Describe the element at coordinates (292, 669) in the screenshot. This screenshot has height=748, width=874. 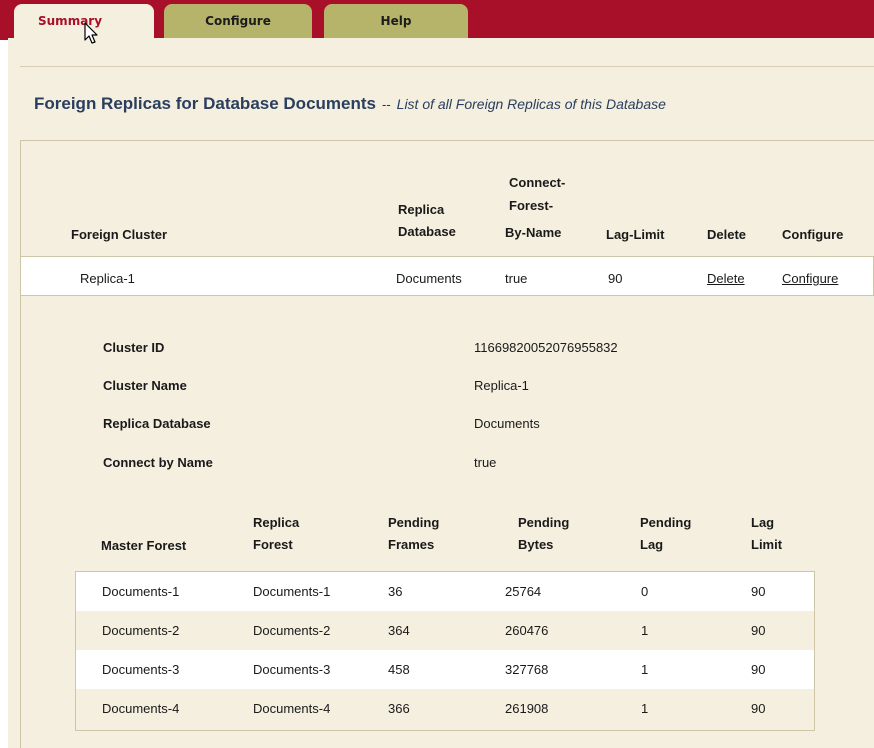
I see `cell-replica-forest: Documents-3` at that location.